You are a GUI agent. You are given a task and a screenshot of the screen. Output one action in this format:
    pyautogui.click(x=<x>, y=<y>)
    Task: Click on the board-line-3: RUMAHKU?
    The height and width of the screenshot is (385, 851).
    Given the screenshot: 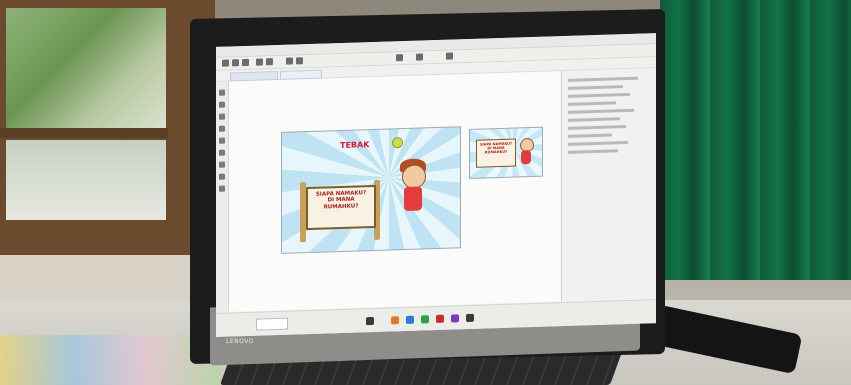 What is the action you would take?
    pyautogui.click(x=341, y=207)
    